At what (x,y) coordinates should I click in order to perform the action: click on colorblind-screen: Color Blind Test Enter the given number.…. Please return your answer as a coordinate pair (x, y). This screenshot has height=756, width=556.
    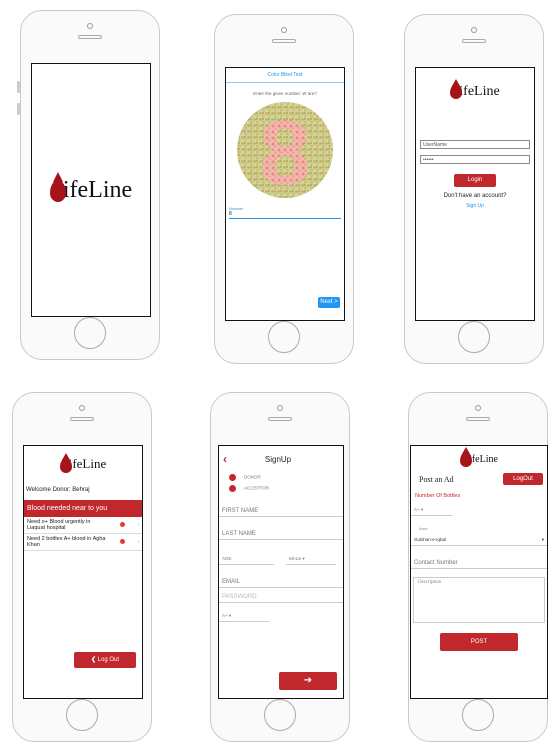
    Looking at the image, I should click on (285, 194).